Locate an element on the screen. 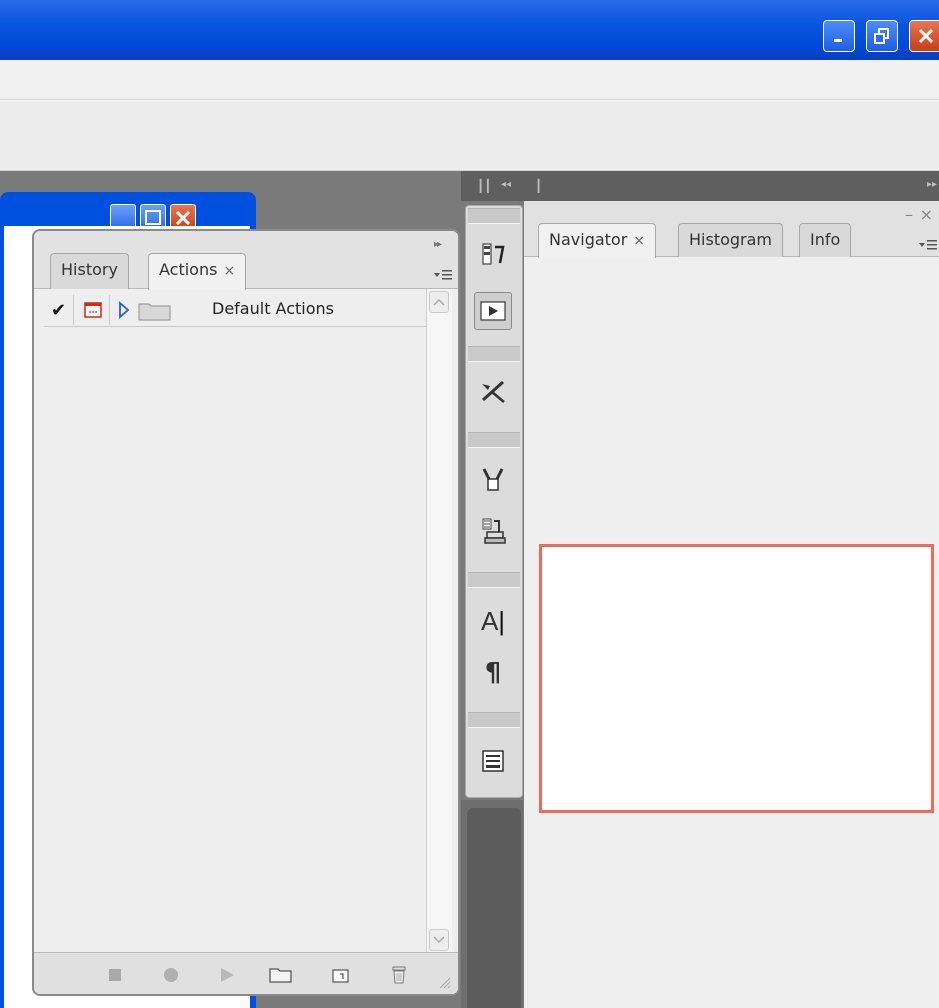 Image resolution: width=939 pixels, height=1008 pixels. record-button is located at coordinates (171, 975).